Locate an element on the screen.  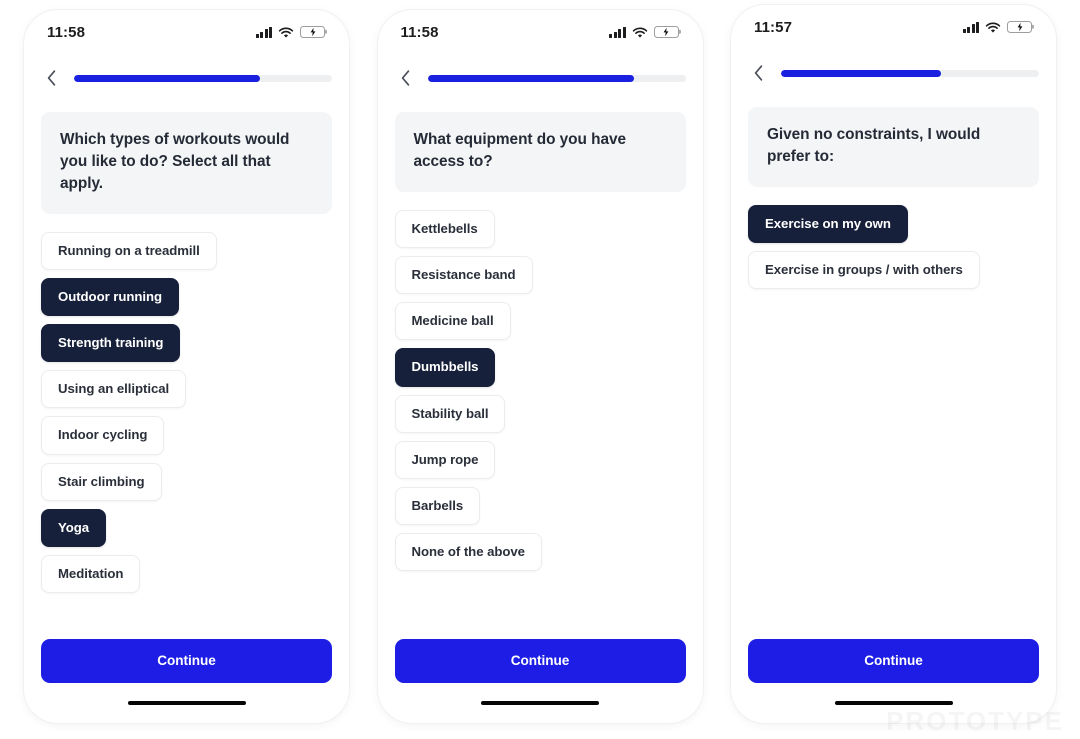
option-button: Jump rope is located at coordinates (445, 459).